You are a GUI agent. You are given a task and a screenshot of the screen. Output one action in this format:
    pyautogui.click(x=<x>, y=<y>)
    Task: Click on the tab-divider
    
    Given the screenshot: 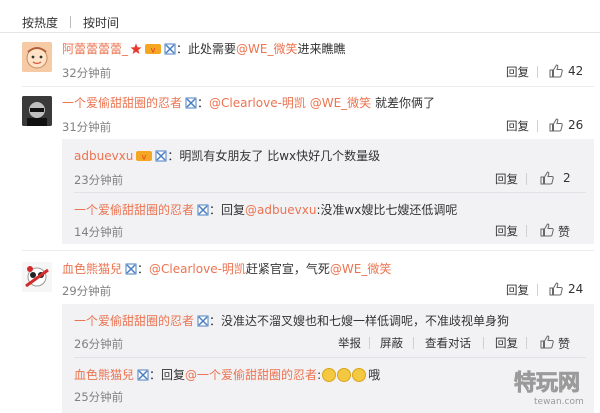 What is the action you would take?
    pyautogui.click(x=71, y=22)
    